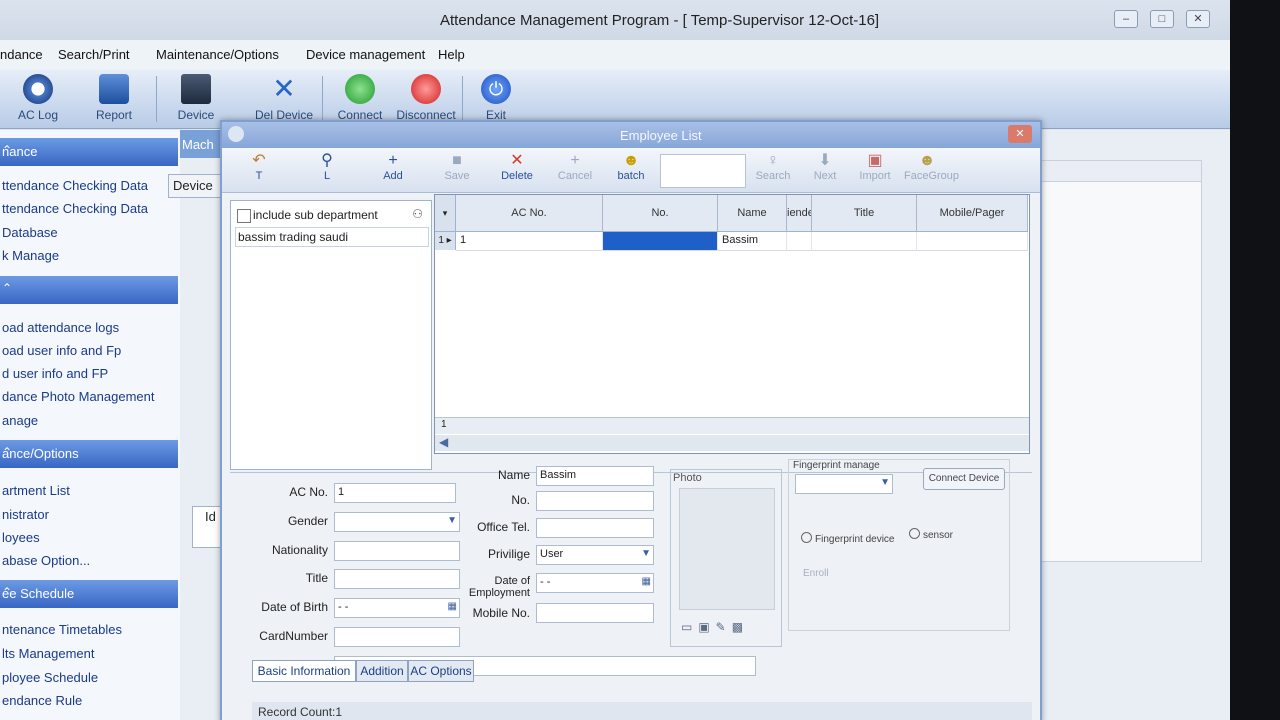 This screenshot has width=1280, height=720. I want to click on name-field: Bassim, so click(595, 476).